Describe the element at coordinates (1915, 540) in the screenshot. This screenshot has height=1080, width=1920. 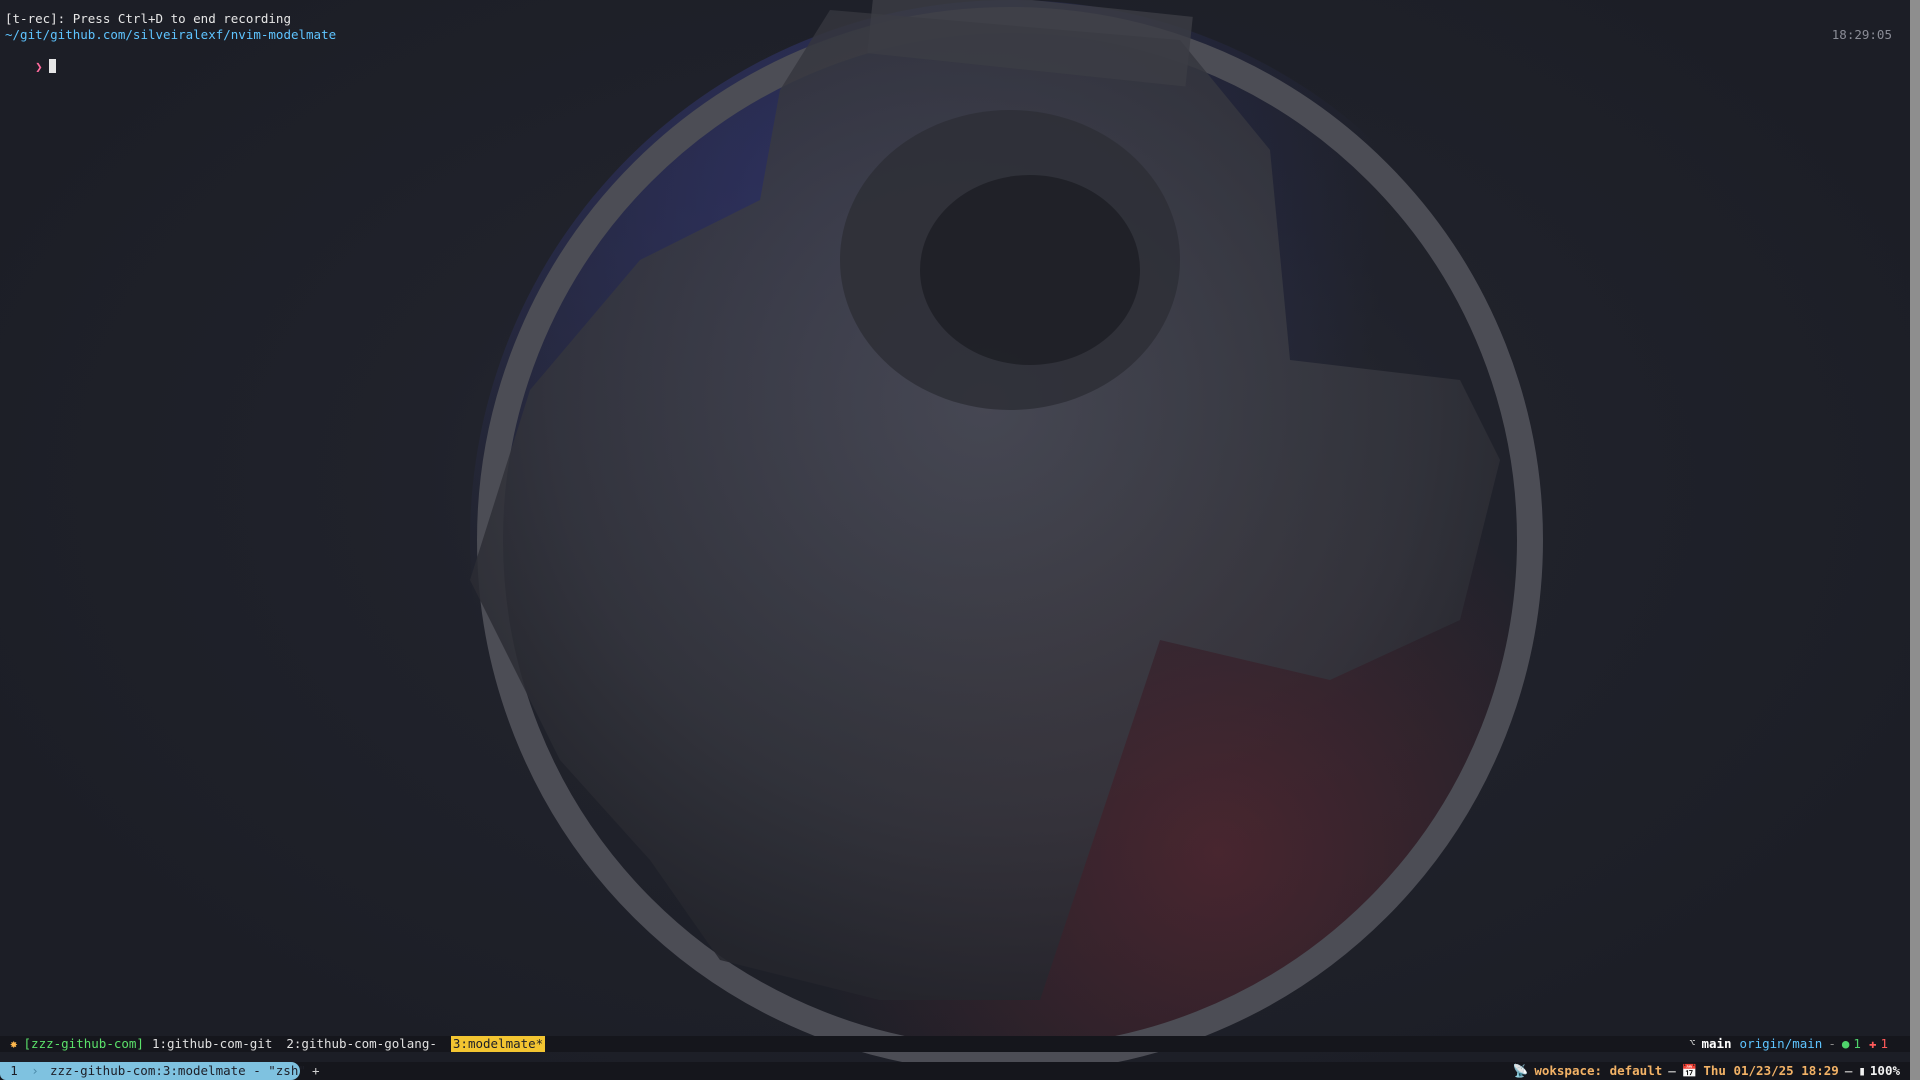
I see `window-edge` at that location.